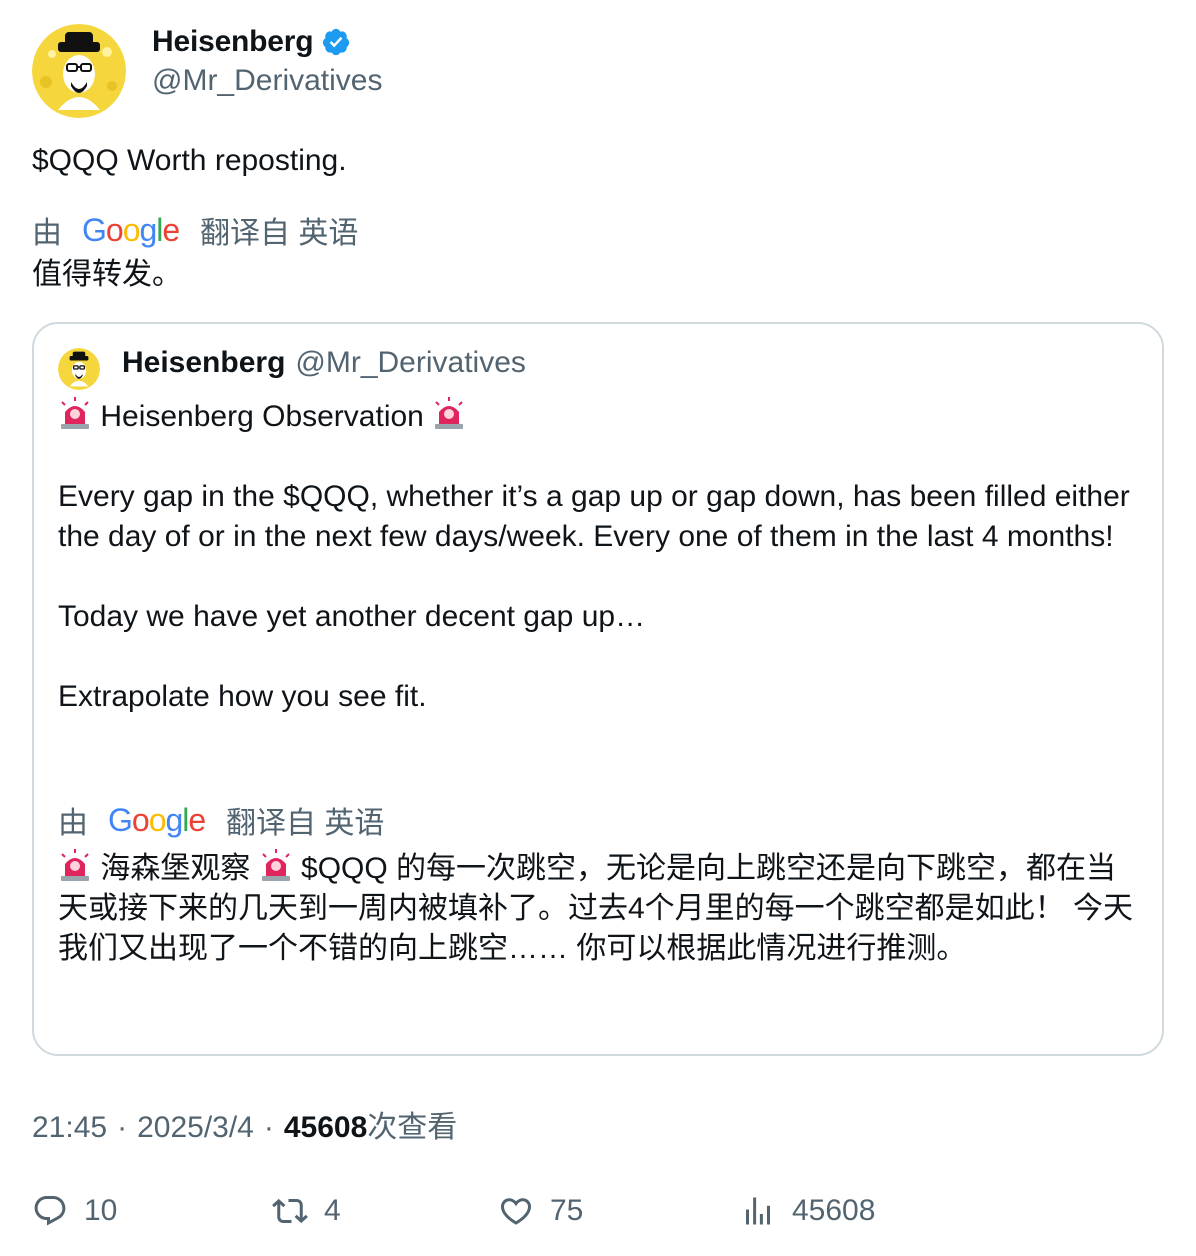  Describe the element at coordinates (598, 416) in the screenshot. I see `quoted-title-line: Heisenberg Observation` at that location.